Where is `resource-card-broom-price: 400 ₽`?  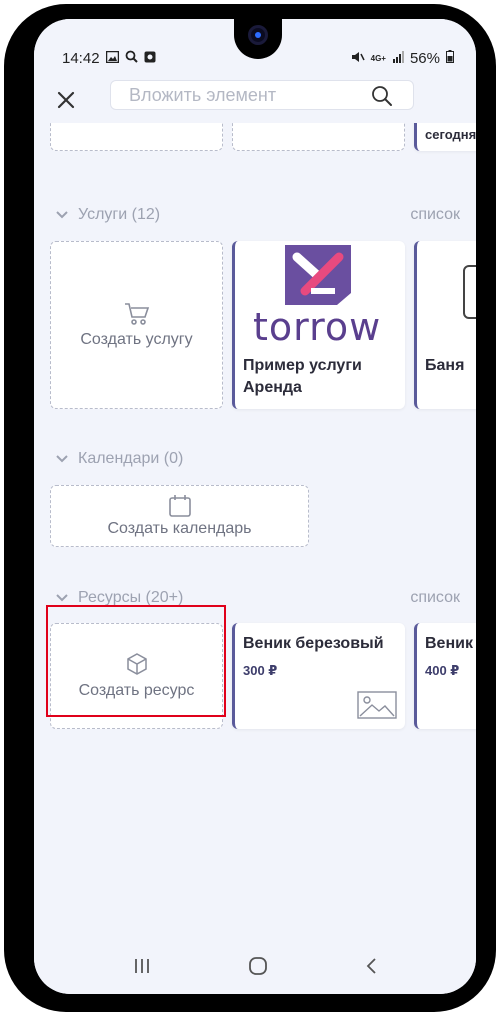
resource-card-broom-price: 400 ₽ is located at coordinates (442, 670).